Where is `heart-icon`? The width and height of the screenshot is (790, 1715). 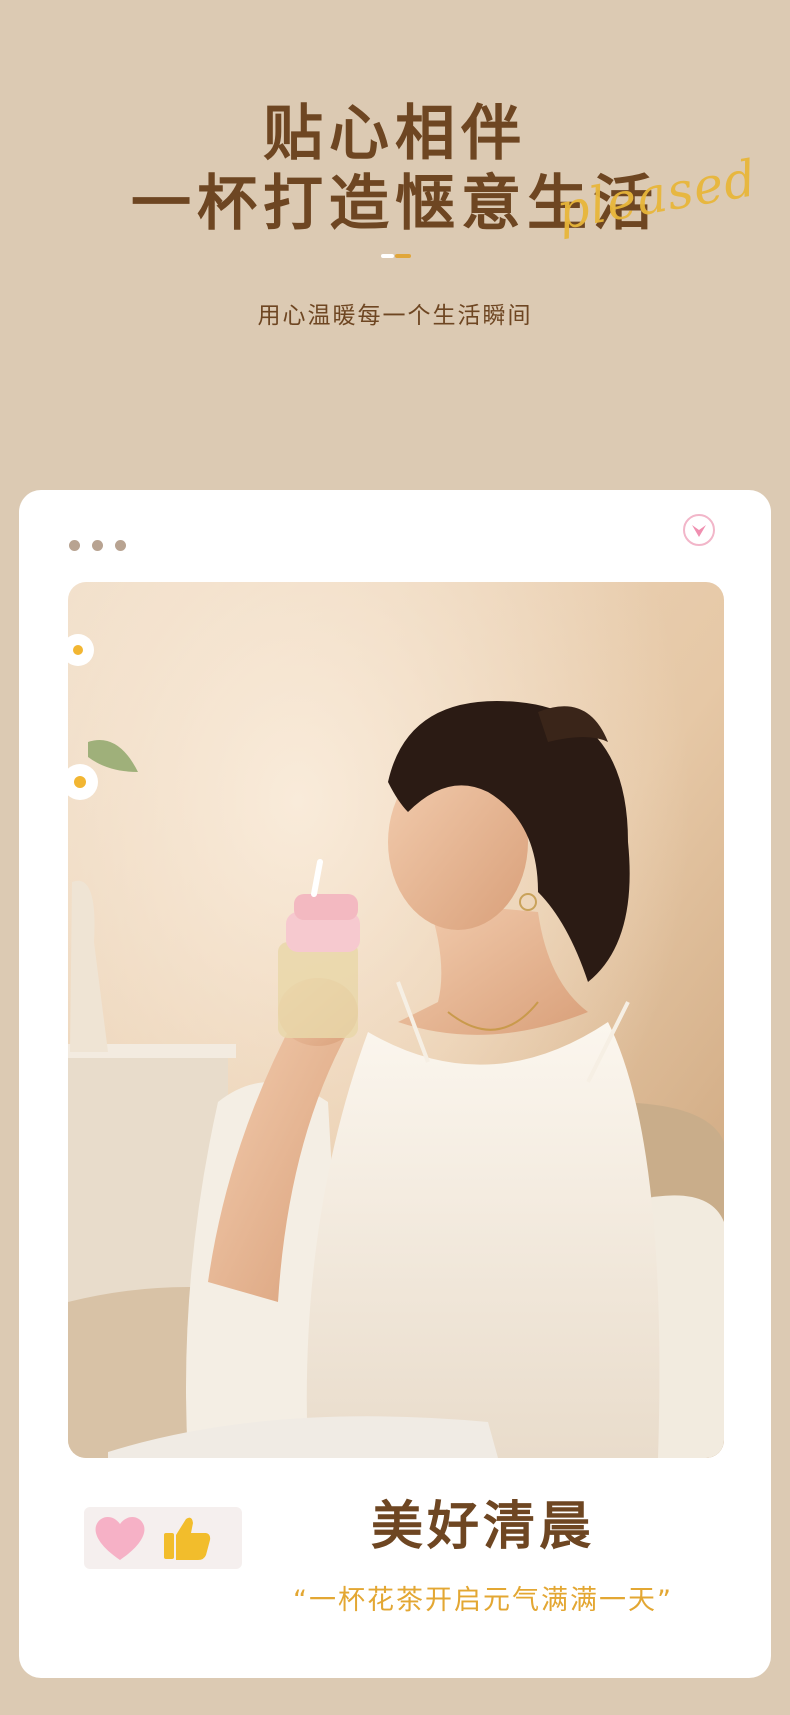 heart-icon is located at coordinates (120, 1540).